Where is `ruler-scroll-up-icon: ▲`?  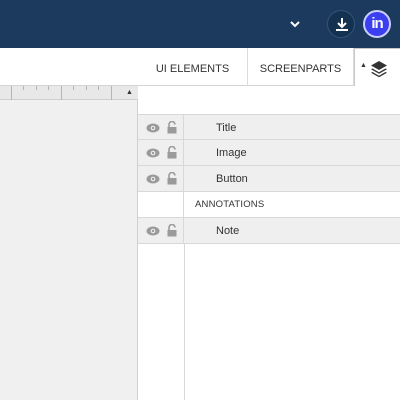
ruler-scroll-up-icon: ▲ is located at coordinates (129, 93).